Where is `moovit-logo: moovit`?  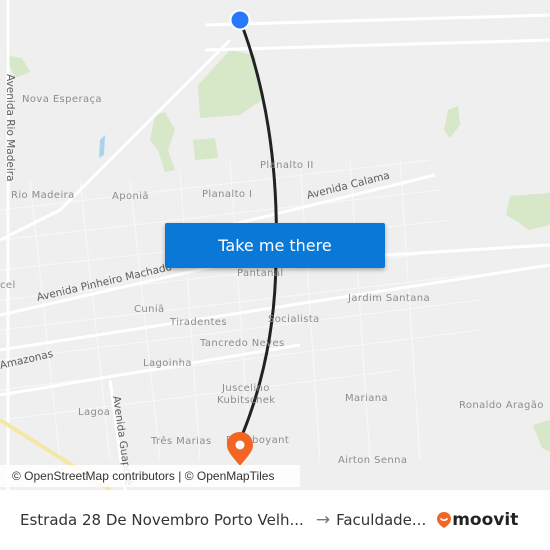 moovit-logo: moovit is located at coordinates (477, 520).